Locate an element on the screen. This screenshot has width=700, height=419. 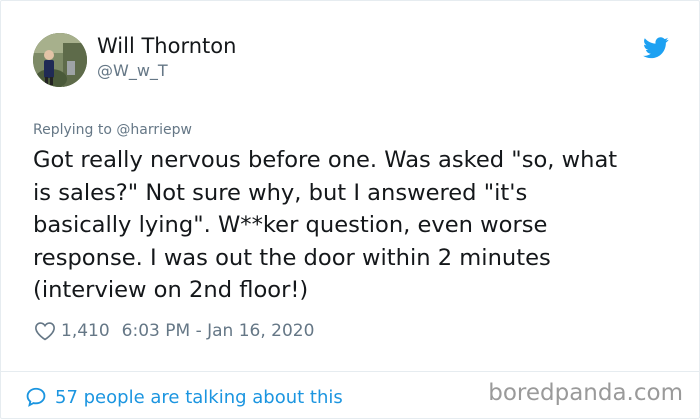
tweet-meta: 1,410 6:03 PM - Jan 16, 2020 is located at coordinates (174, 331).